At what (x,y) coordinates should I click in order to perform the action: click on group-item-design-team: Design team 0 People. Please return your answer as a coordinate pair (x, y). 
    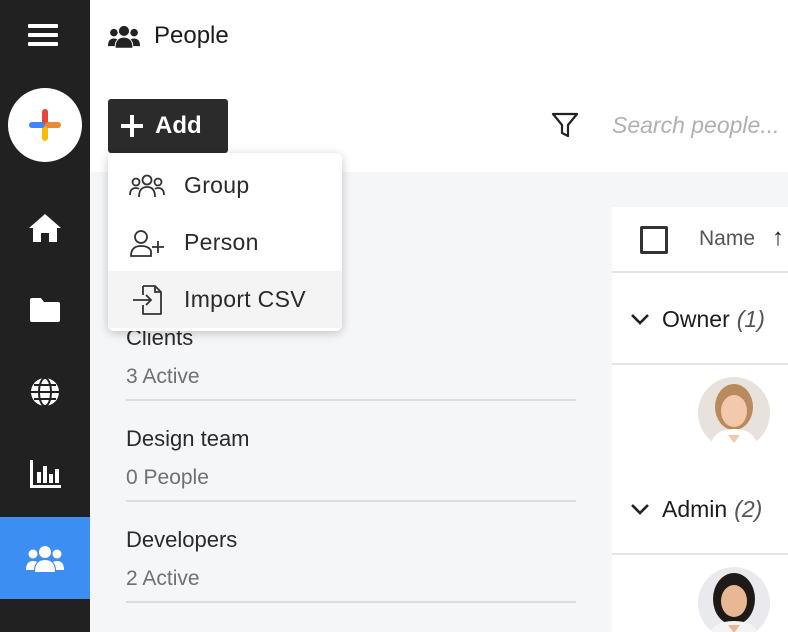
    Looking at the image, I should click on (351, 451).